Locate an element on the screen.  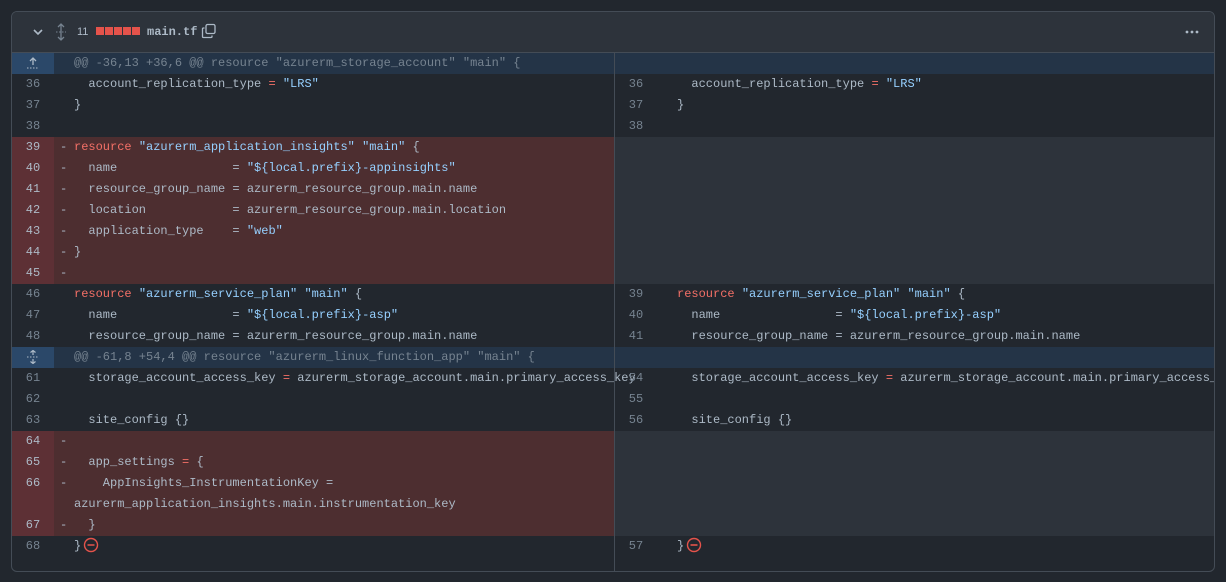
line-number: 61 is located at coordinates (33, 378).